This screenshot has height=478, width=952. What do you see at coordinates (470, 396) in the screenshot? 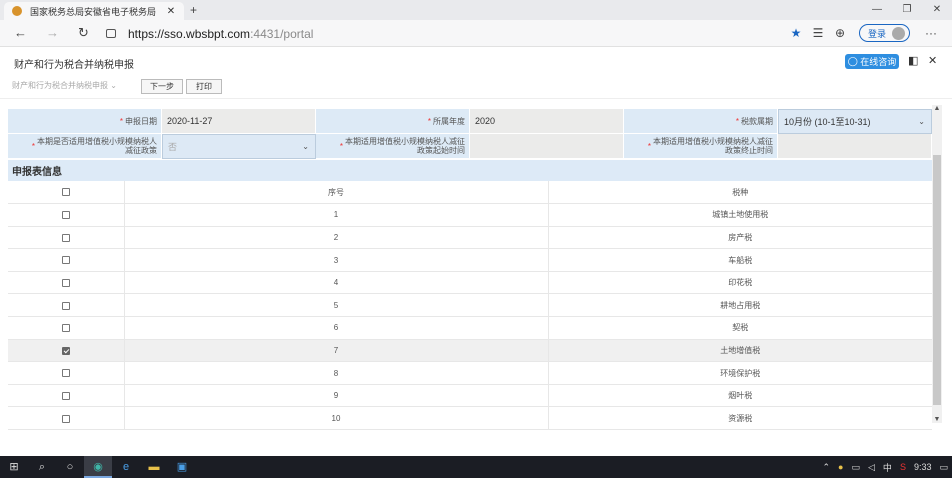
I see `table-row: 9 烟叶税` at bounding box center [470, 396].